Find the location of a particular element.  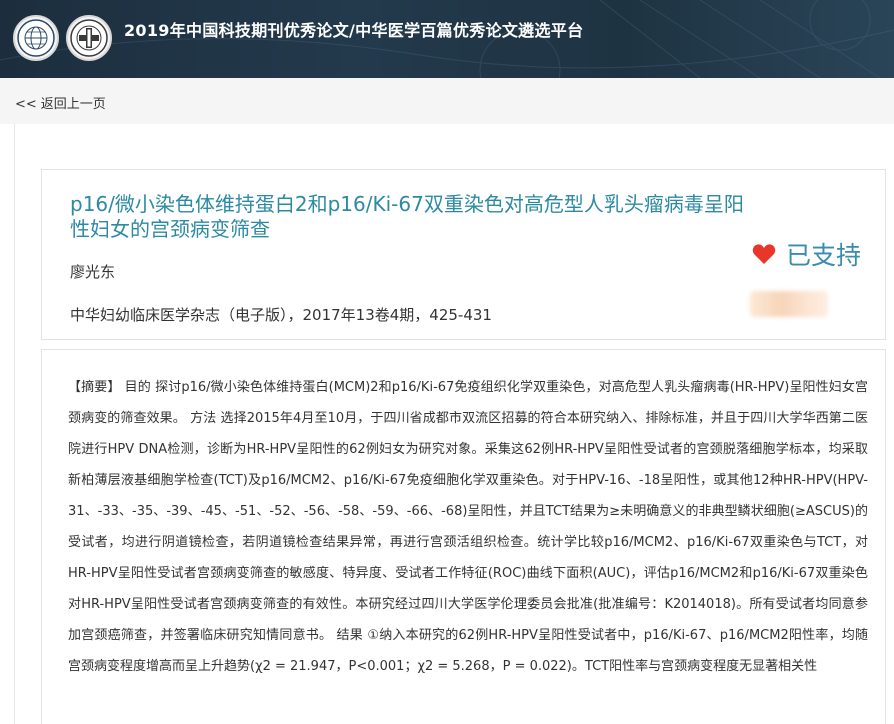

site-header: 2019年中国科技期刊优秀论文/中华医学百篇优秀论文遴选平台 is located at coordinates (447, 39).